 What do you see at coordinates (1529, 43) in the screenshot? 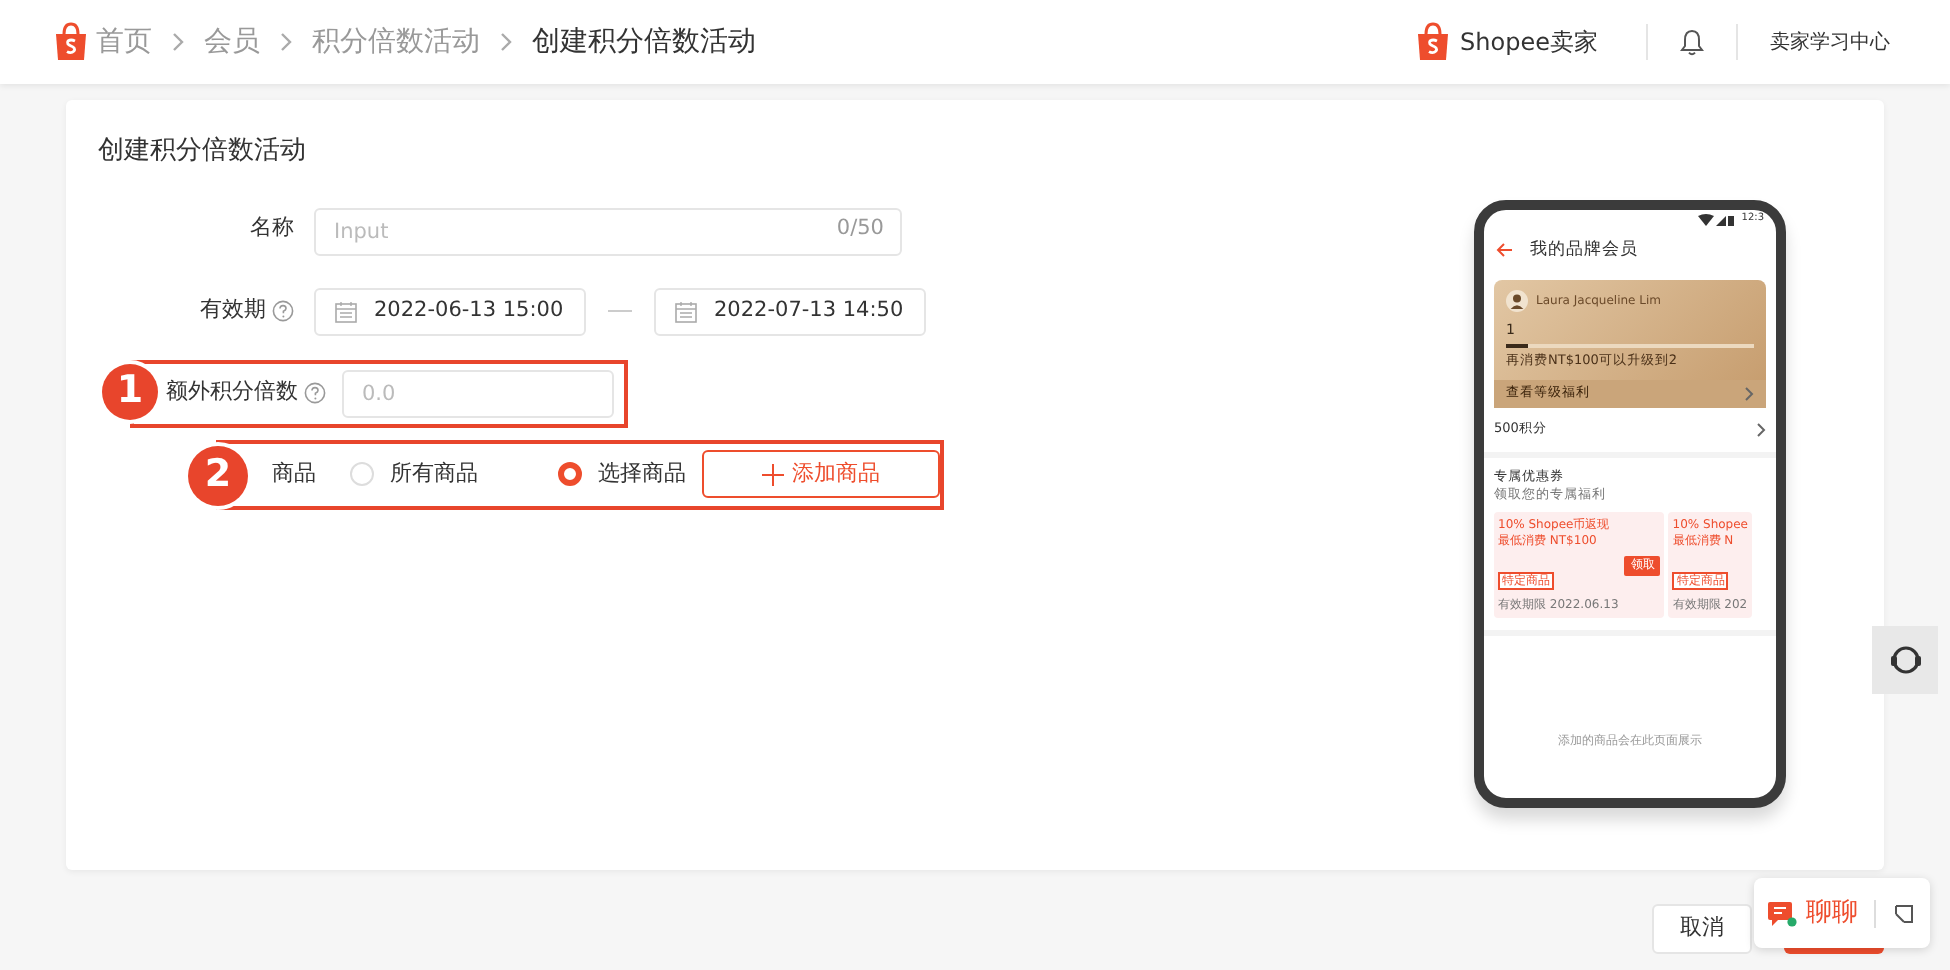
I see `brand-name: Shopee卖家` at bounding box center [1529, 43].